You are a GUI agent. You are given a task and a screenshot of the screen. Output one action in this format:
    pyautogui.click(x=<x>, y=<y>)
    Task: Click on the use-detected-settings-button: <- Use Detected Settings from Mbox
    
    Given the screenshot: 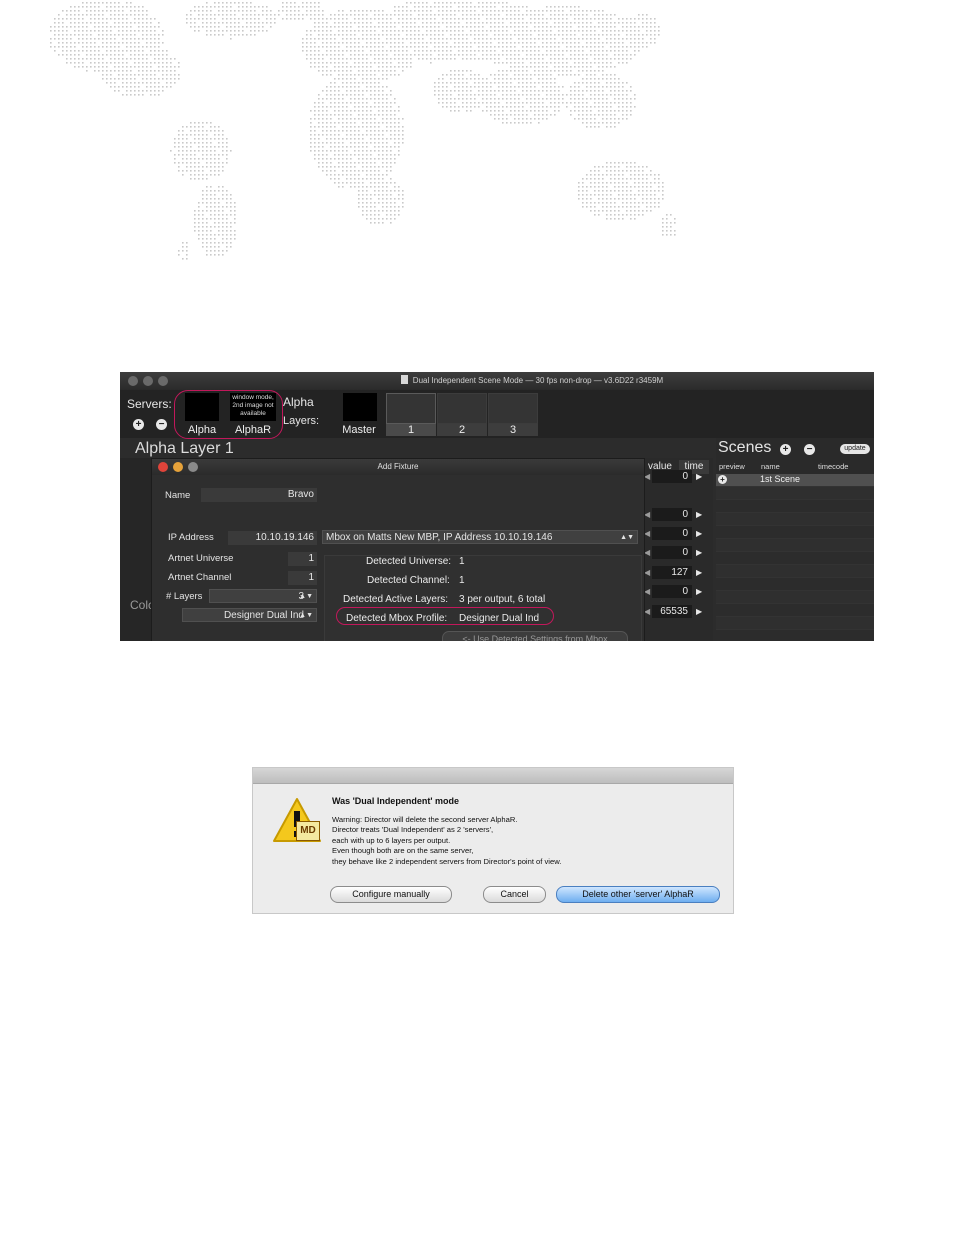 What is the action you would take?
    pyautogui.click(x=535, y=636)
    